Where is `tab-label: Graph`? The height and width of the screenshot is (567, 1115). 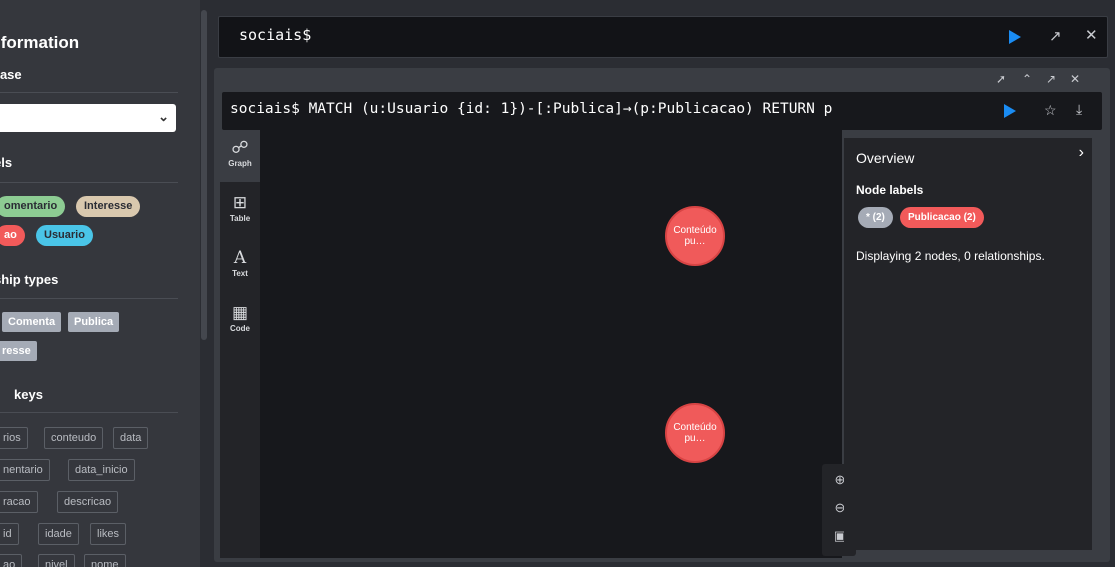 tab-label: Graph is located at coordinates (240, 163).